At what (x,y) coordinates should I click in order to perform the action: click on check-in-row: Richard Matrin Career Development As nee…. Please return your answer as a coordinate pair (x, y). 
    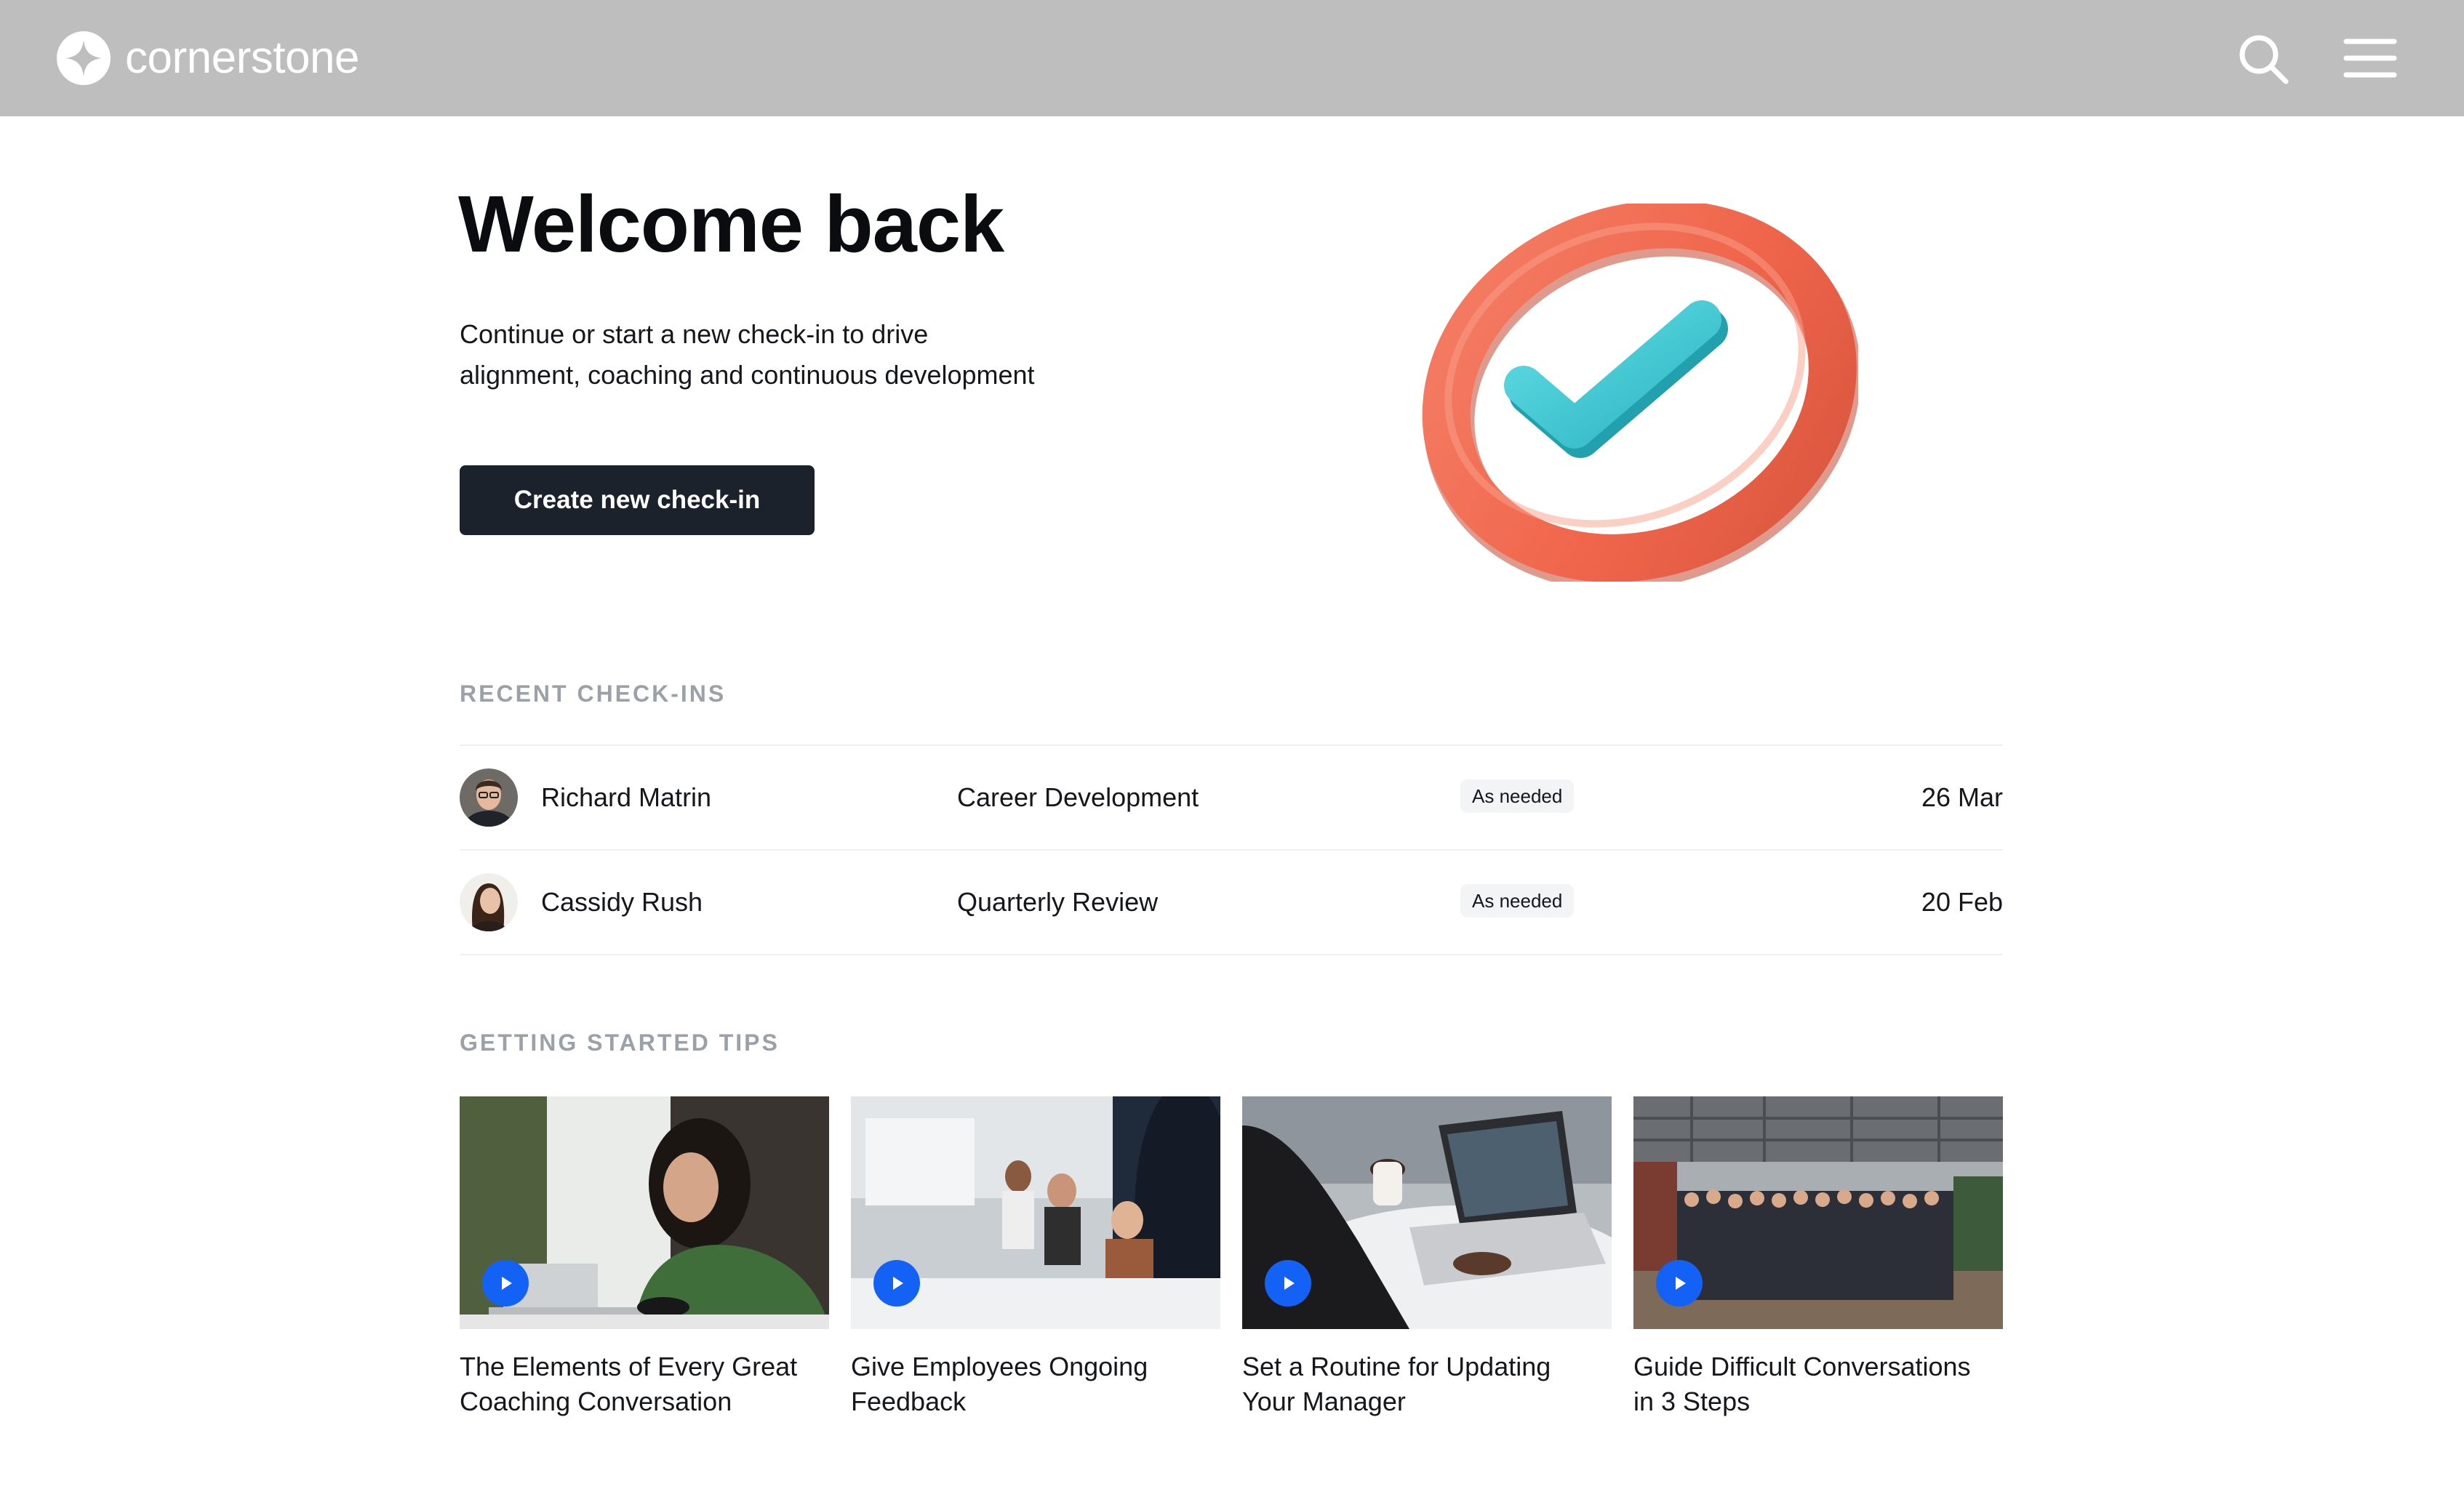
    Looking at the image, I should click on (1231, 798).